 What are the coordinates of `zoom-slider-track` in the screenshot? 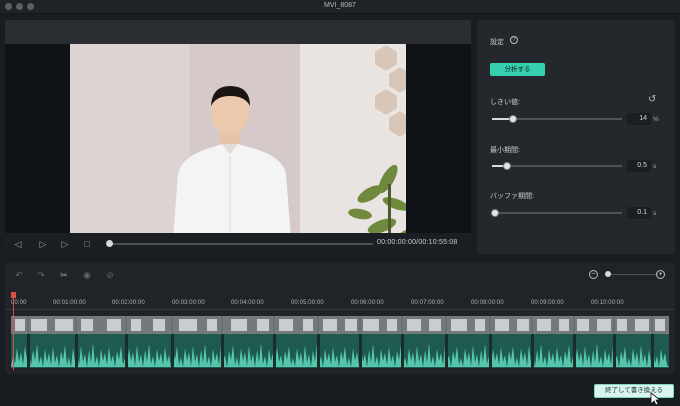 It's located at (633, 274).